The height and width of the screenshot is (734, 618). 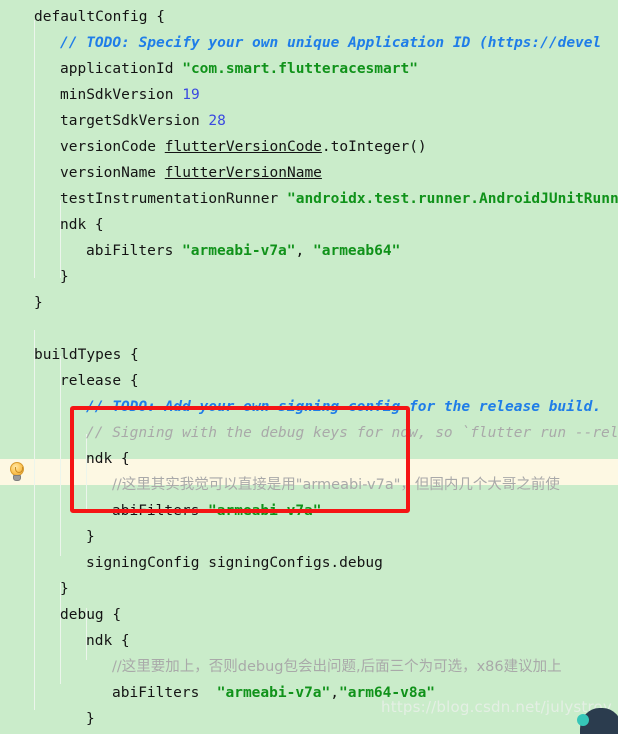 I want to click on code-line: buildTypes {, so click(x=86, y=355).